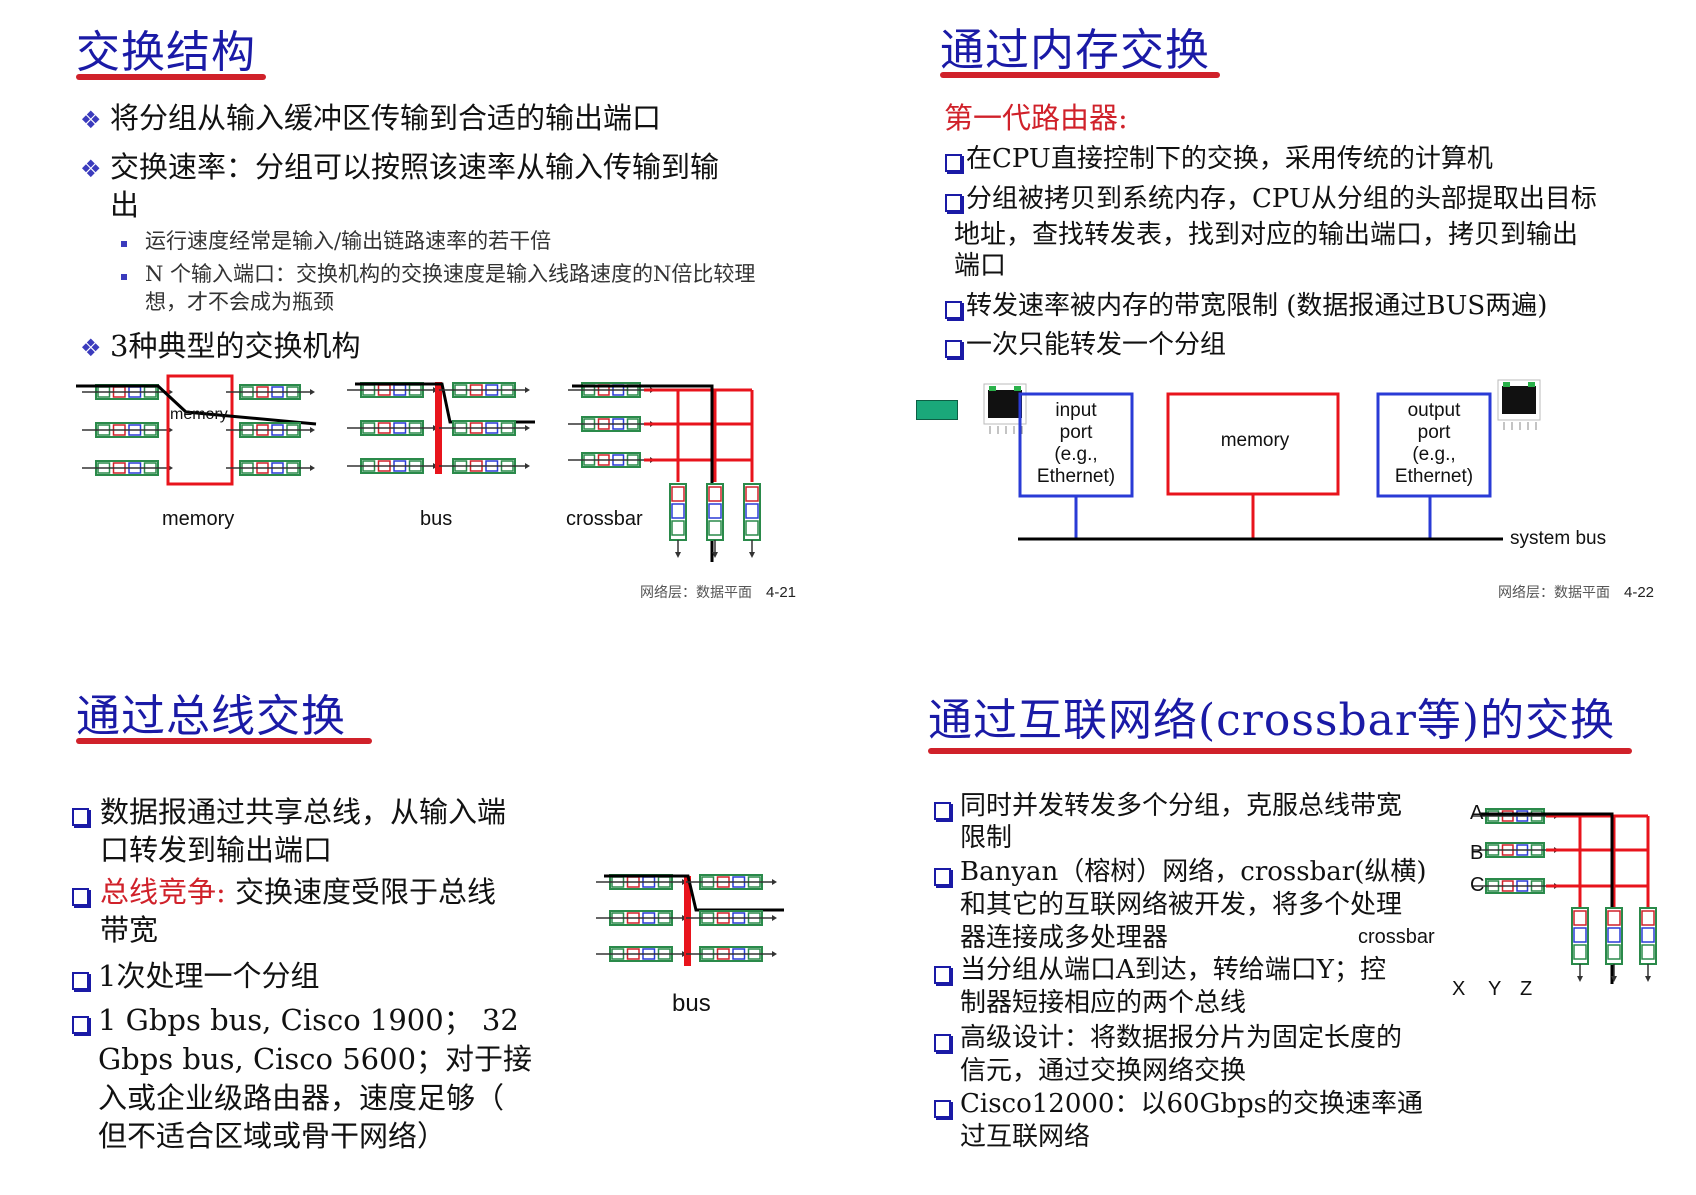 The width and height of the screenshot is (1696, 1195). What do you see at coordinates (360, 892) in the screenshot?
I see `bullet-text-part: 交换速度受限于总线` at bounding box center [360, 892].